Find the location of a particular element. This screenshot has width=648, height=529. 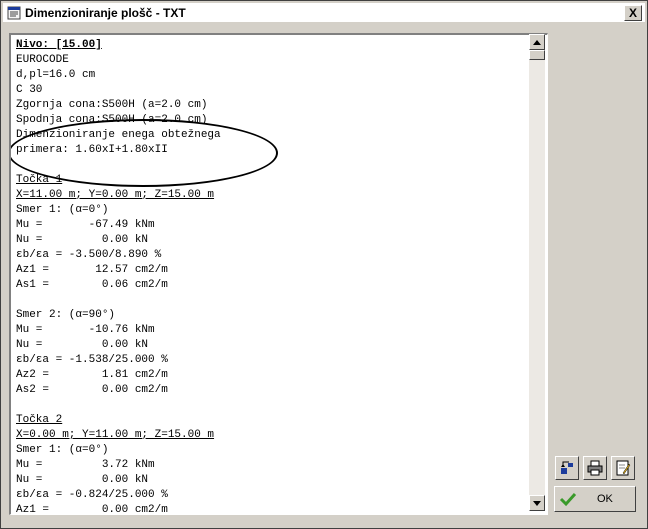

report-line: X=11.00 m; Y=0.00 m; Z=15.00 m is located at coordinates (115, 195).